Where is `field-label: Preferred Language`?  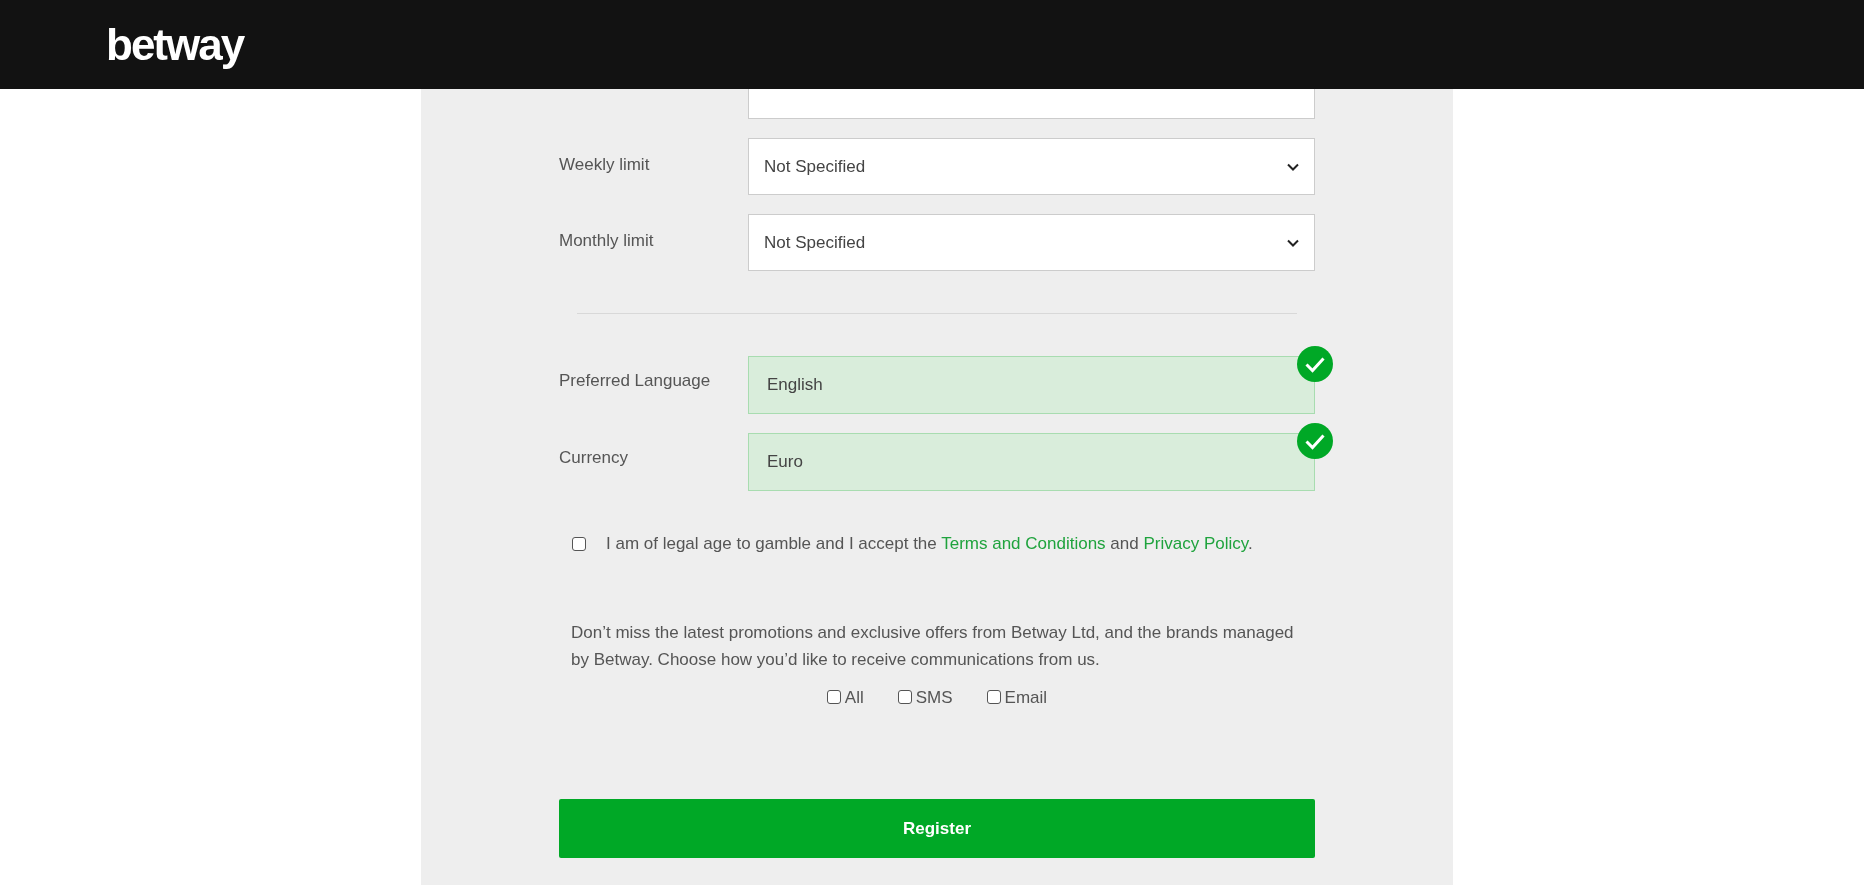
field-label: Preferred Language is located at coordinates (635, 381).